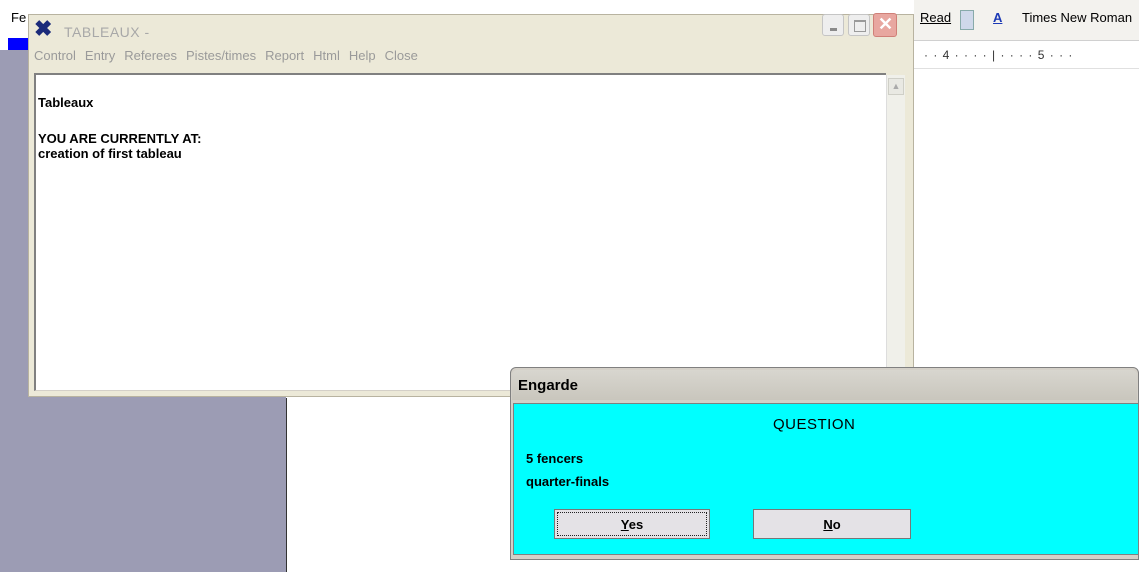 The width and height of the screenshot is (1139, 572). Describe the element at coordinates (150, 58) in the screenshot. I see `menu-referees: Referees` at that location.